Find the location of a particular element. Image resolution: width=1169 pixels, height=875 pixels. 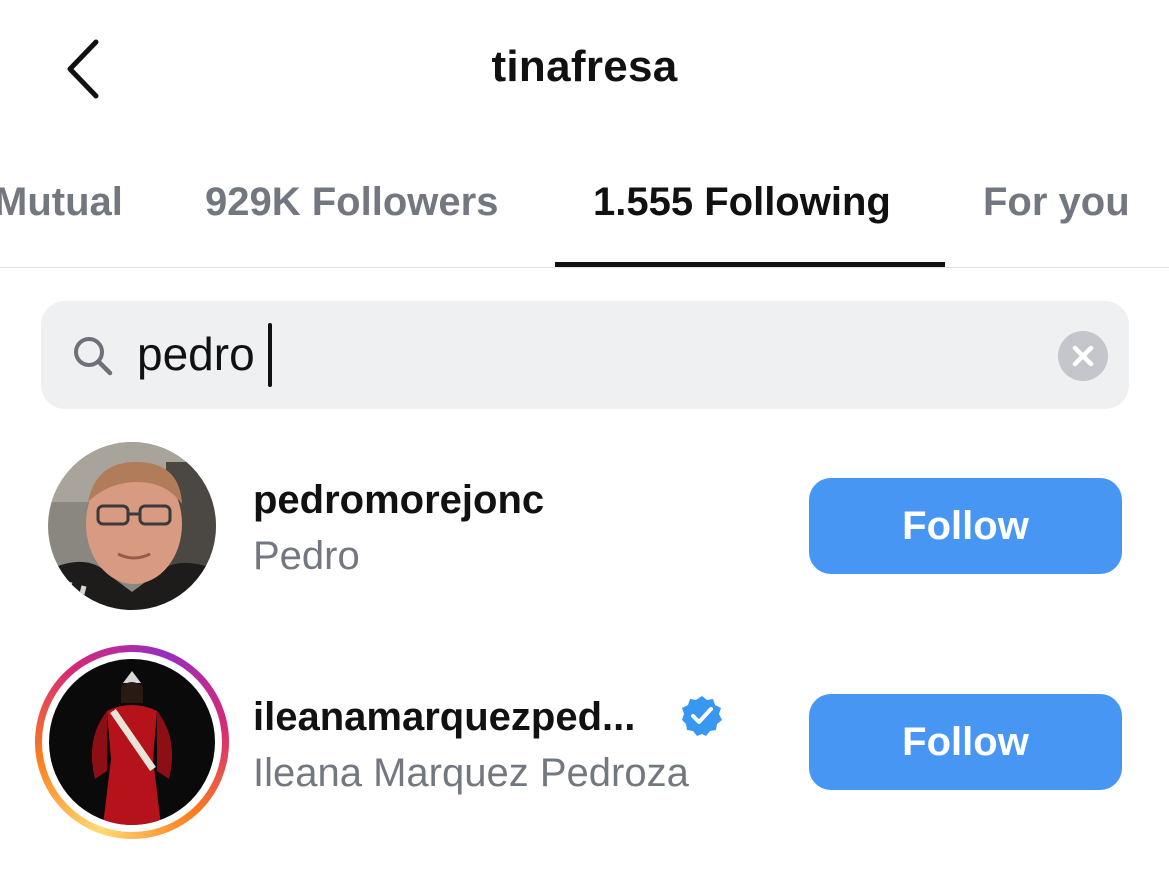

page-title: tinafresa is located at coordinates (584, 66).